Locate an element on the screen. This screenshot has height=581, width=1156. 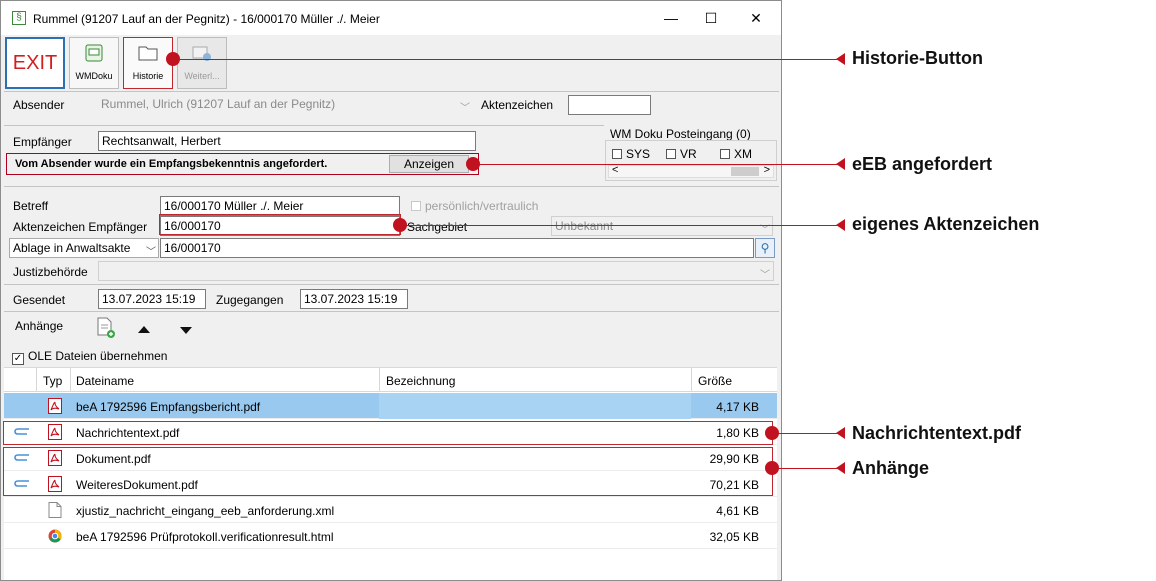
col-dateiname: Dateiname is located at coordinates (105, 381).